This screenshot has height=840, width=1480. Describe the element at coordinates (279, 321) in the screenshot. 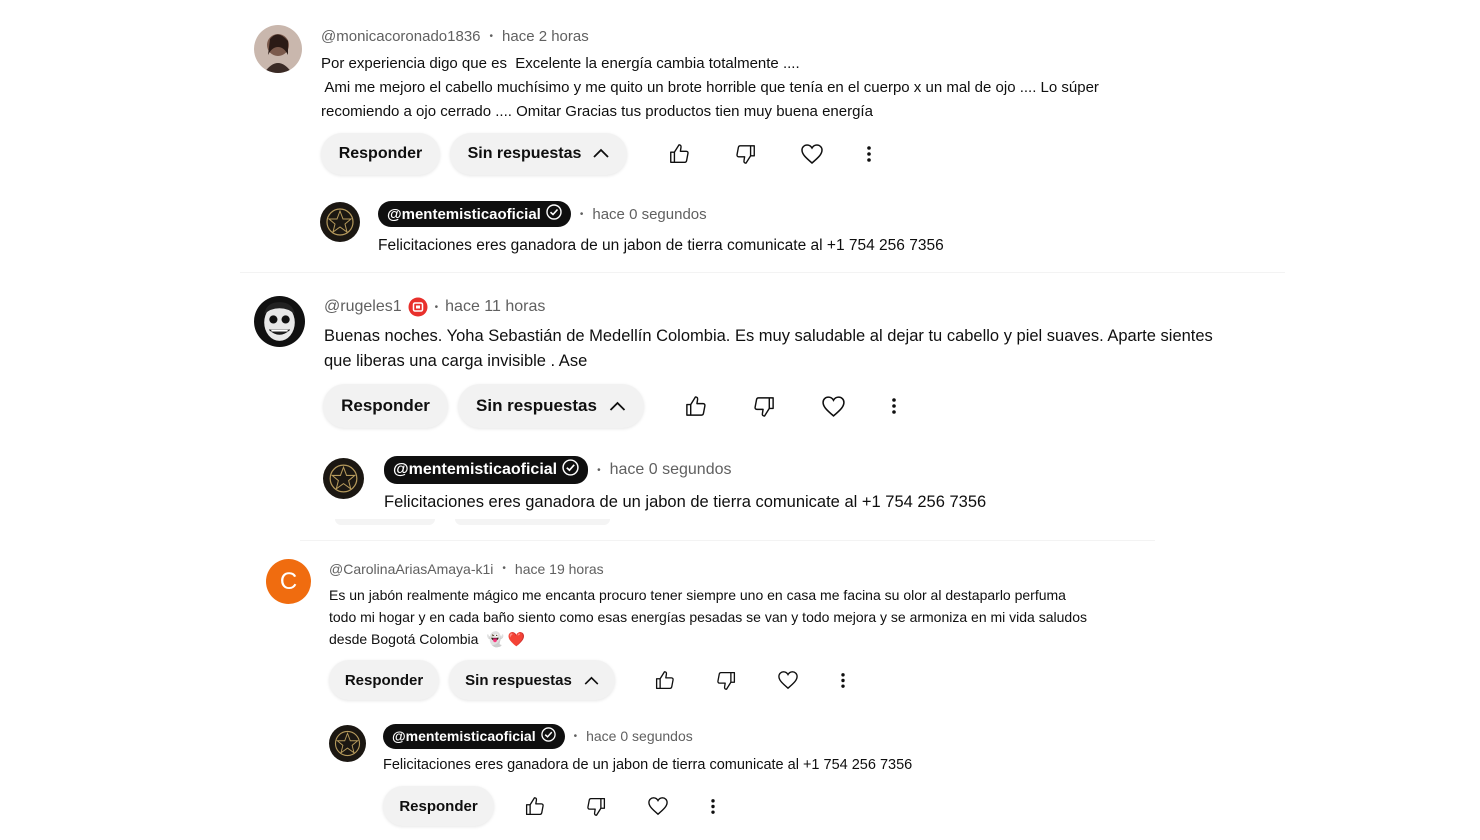

I see `avatar-rugeles` at that location.